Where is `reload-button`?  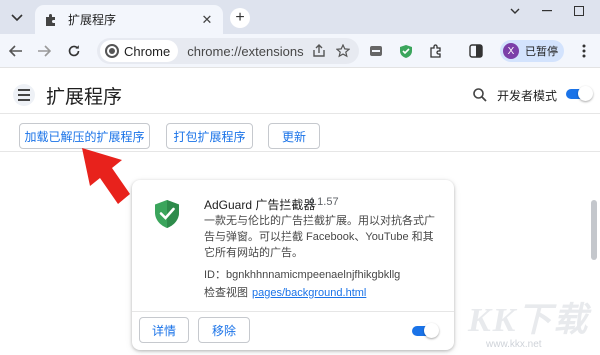
reload-button is located at coordinates (74, 51).